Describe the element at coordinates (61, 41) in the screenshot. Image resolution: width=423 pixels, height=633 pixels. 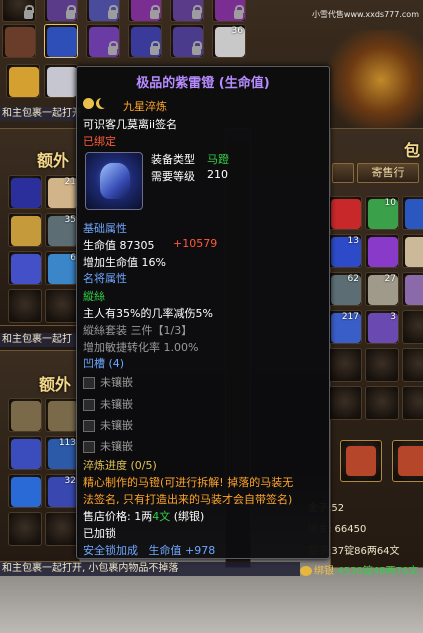
I see `inventory-slot-selected` at that location.